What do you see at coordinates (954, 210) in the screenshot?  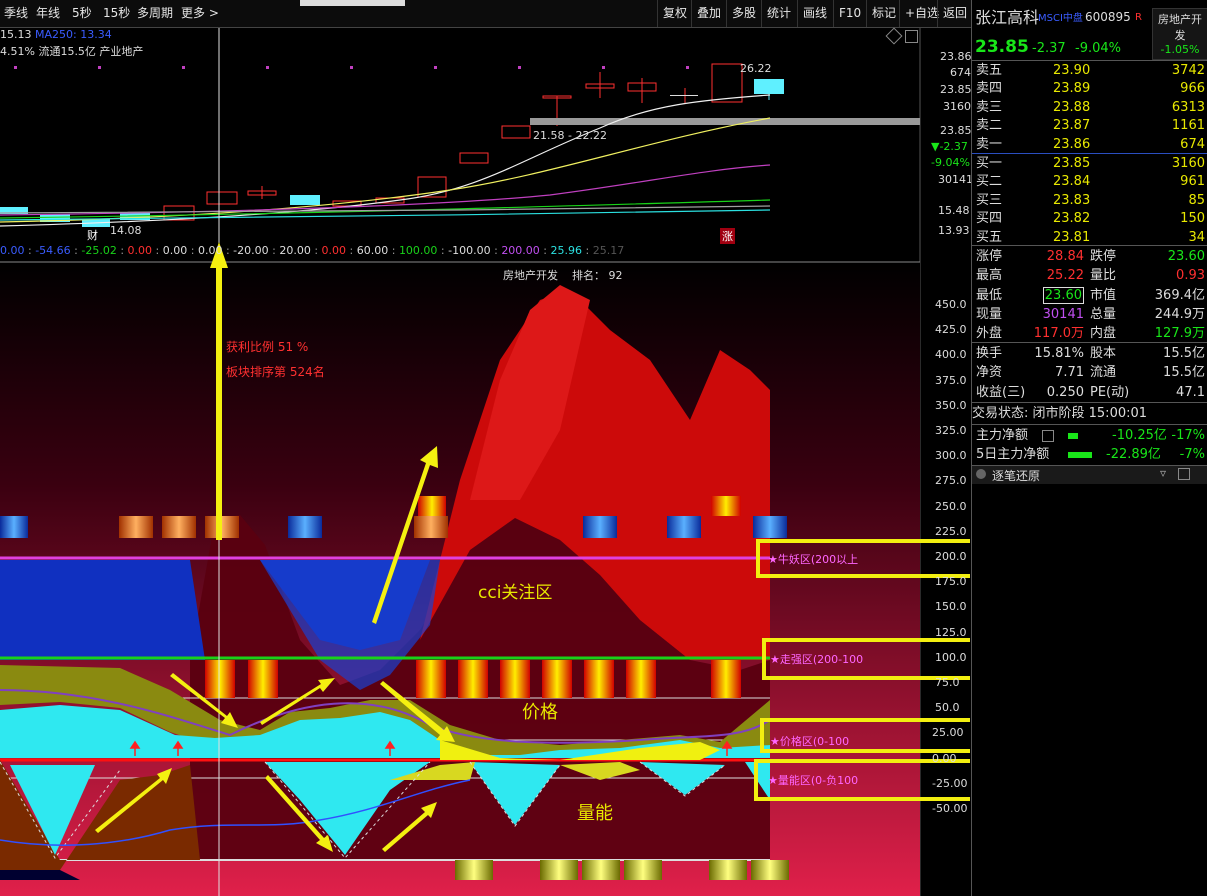 I see `price-axis-8: 15.48` at bounding box center [954, 210].